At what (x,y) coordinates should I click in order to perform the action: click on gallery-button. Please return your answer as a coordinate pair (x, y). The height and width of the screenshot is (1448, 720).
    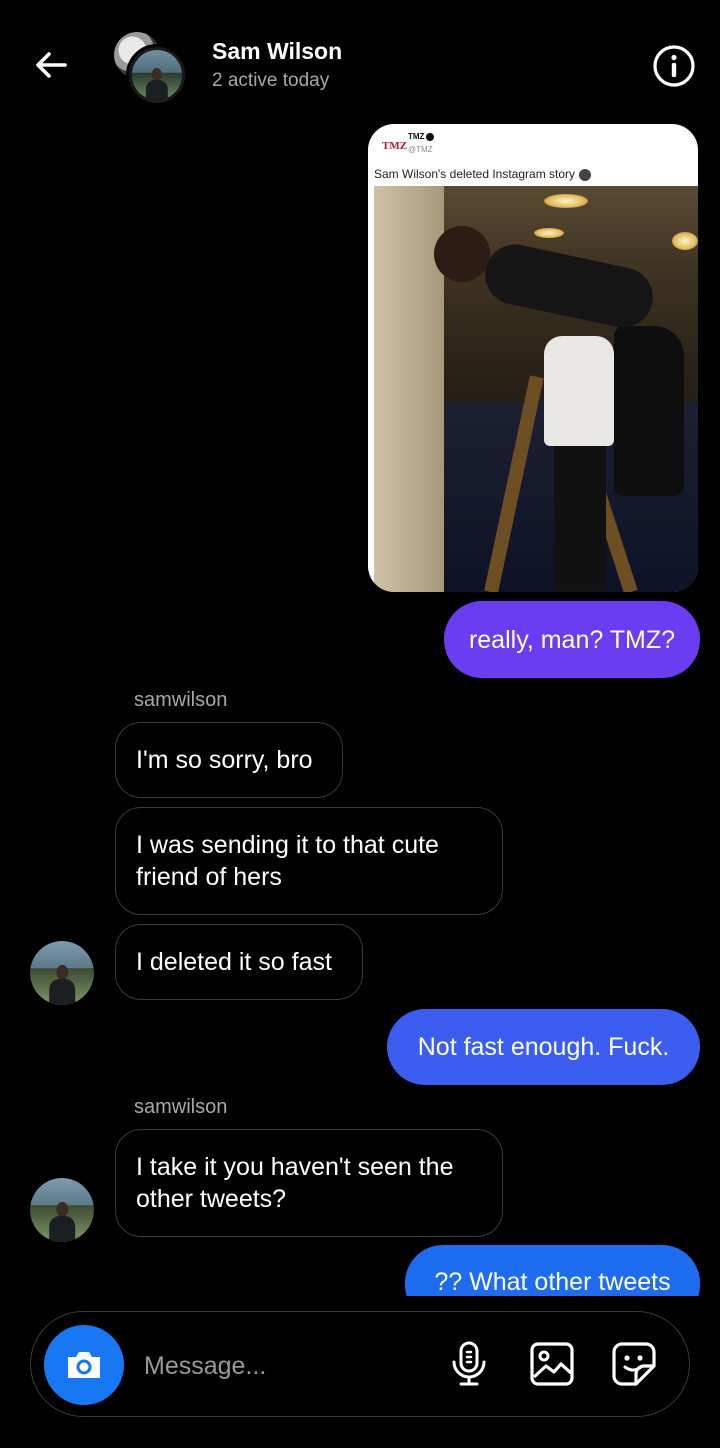
    Looking at the image, I should click on (552, 1364).